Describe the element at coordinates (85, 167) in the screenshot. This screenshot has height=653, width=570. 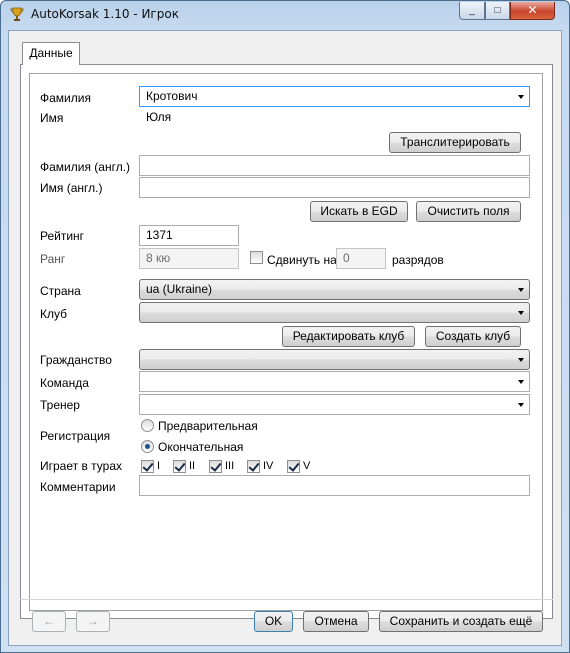
I see `surname-en-label: Фамилия (англ.)` at that location.